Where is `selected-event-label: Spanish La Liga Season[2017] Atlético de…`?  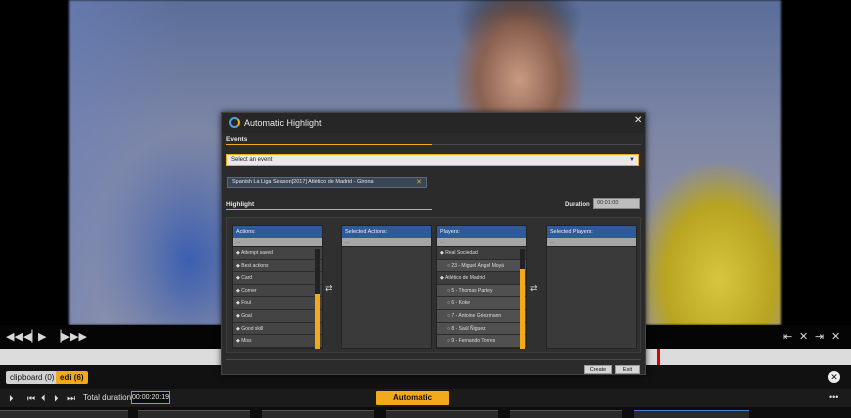 selected-event-label: Spanish La Liga Season[2017] Atlético de… is located at coordinates (303, 182).